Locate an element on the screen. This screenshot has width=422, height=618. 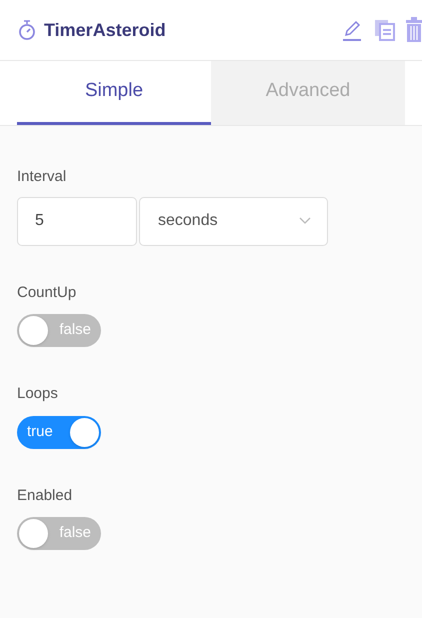
field-label: Interval is located at coordinates (42, 177).